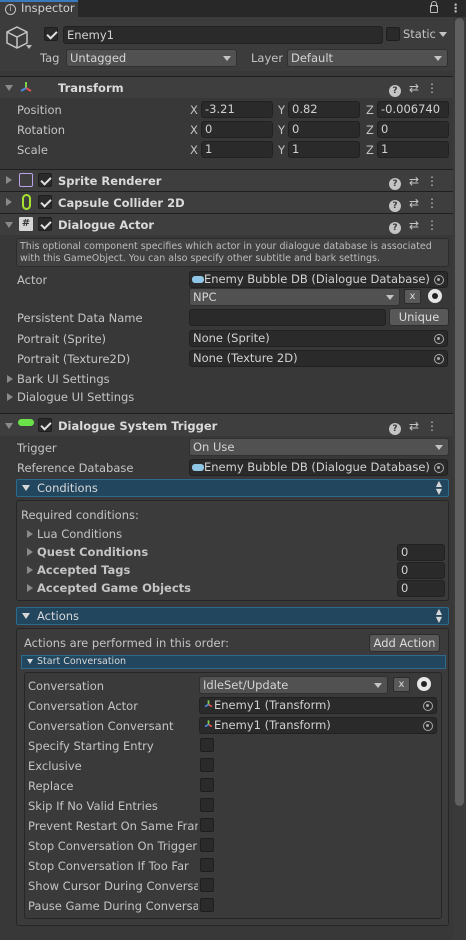  What do you see at coordinates (318, 338) in the screenshot?
I see `portrait-sprite-field: None (Sprite)` at bounding box center [318, 338].